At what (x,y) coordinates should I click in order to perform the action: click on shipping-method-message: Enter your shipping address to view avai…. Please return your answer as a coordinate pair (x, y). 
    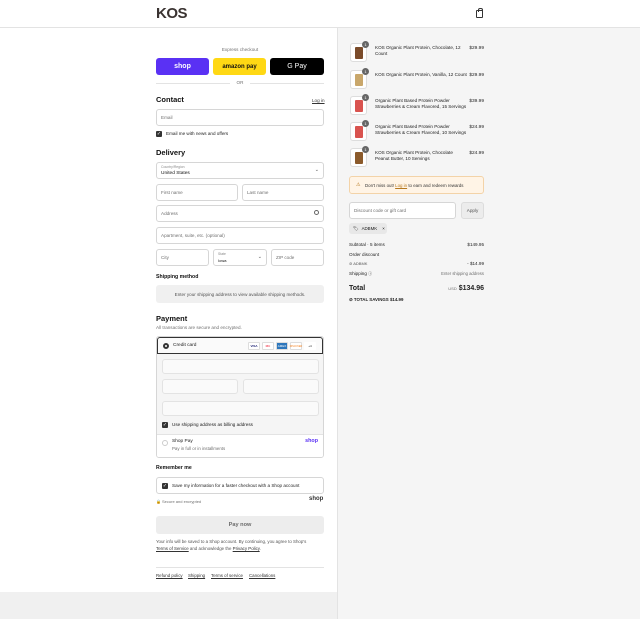
    Looking at the image, I should click on (240, 294).